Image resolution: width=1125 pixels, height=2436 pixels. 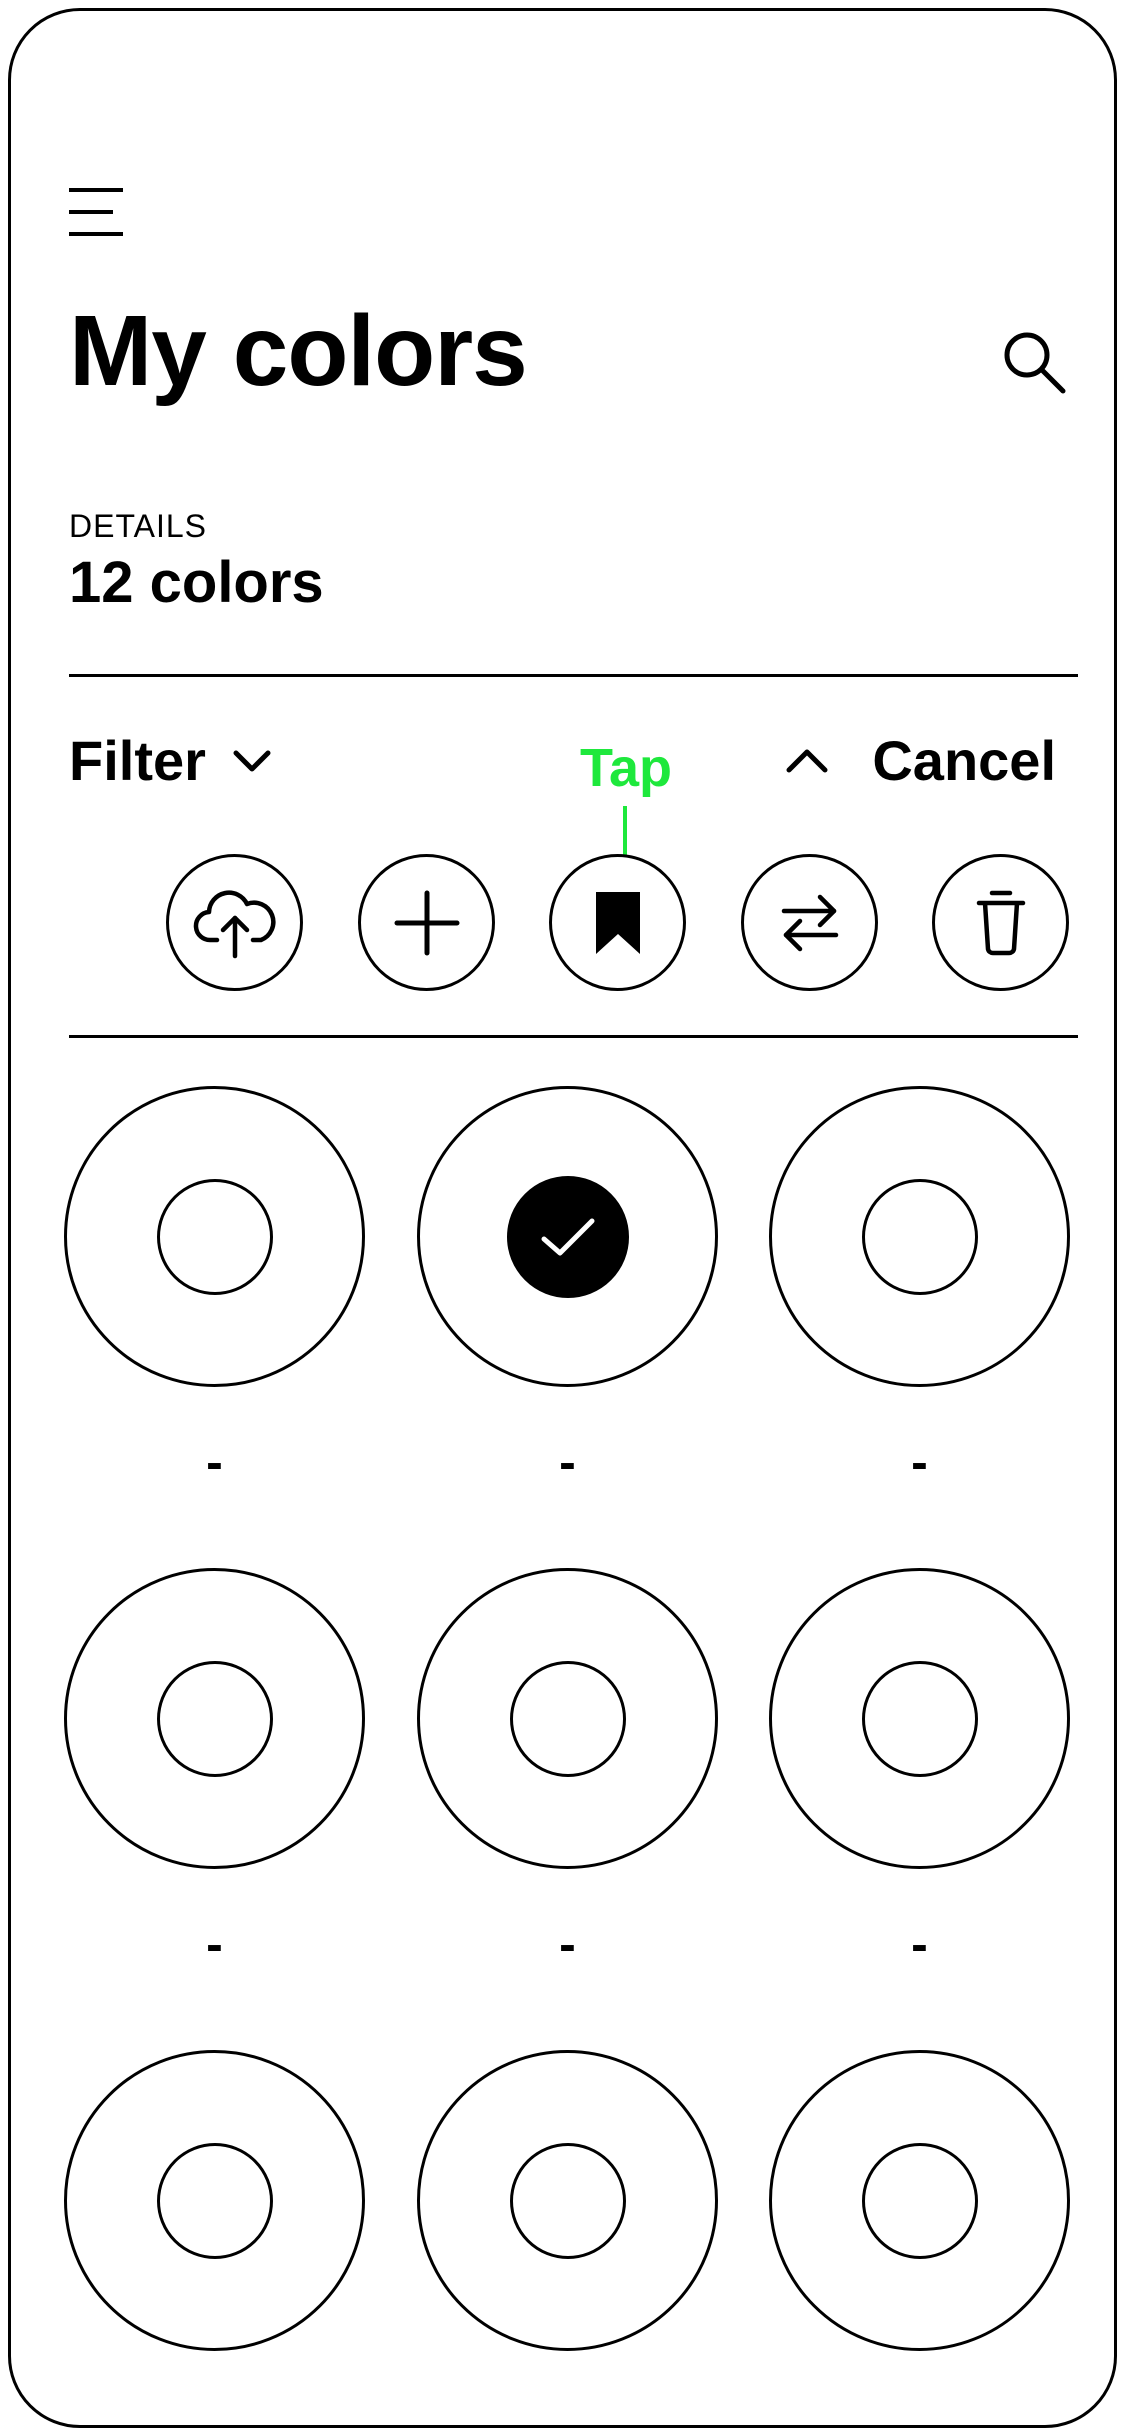 I want to click on details-count: 12 colors, so click(x=196, y=582).